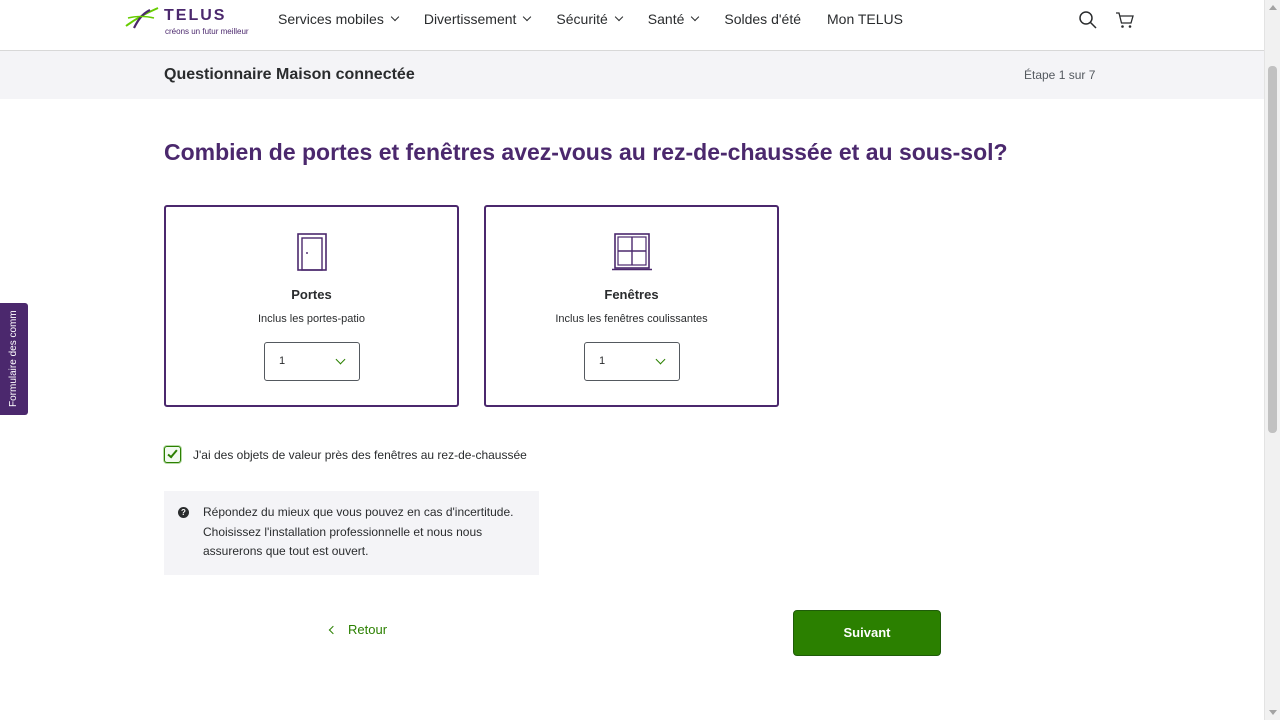 Image resolution: width=1280 pixels, height=720 pixels. What do you see at coordinates (311, 254) in the screenshot?
I see `door-icon` at bounding box center [311, 254].